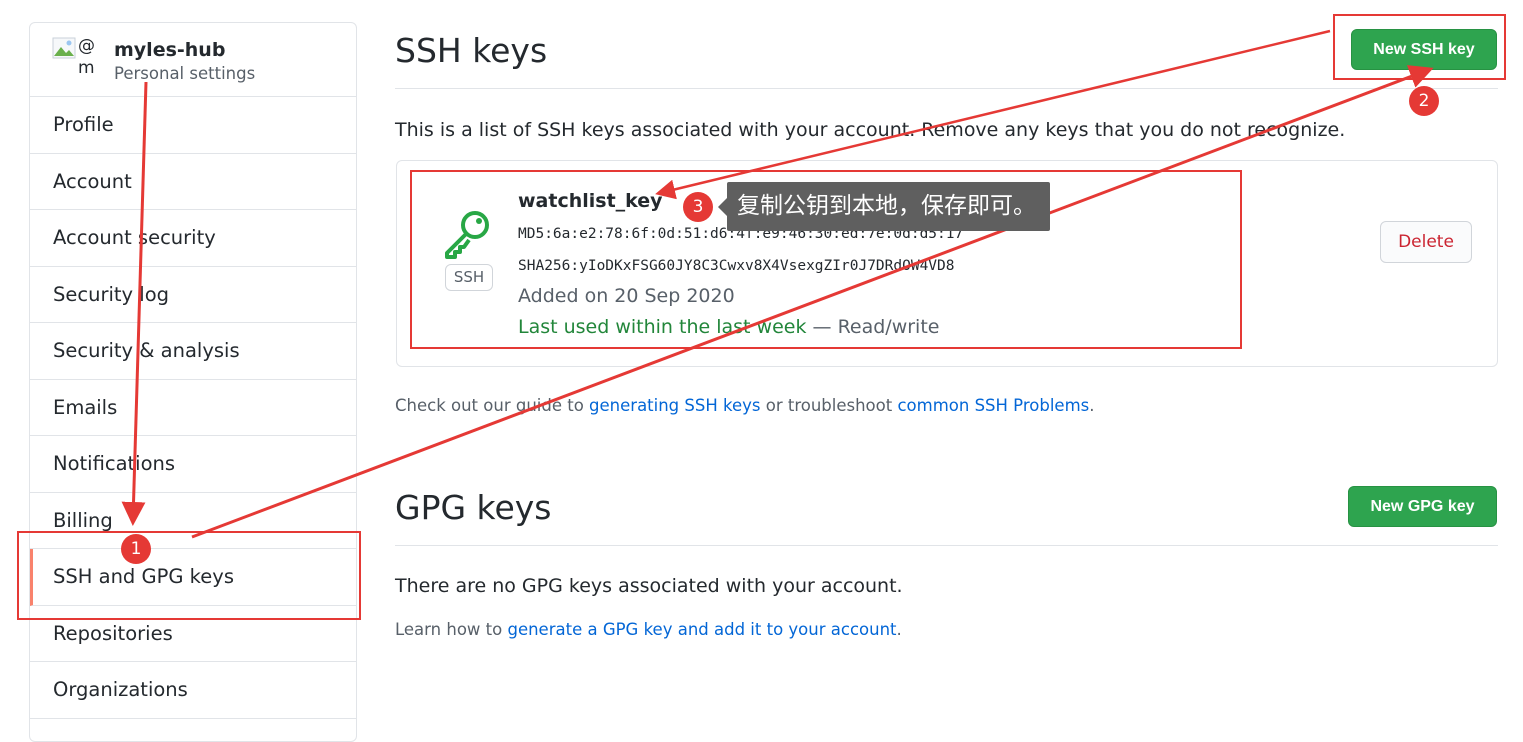 The image size is (1523, 742). I want to click on sidebar-item-emails: Emails, so click(193, 408).